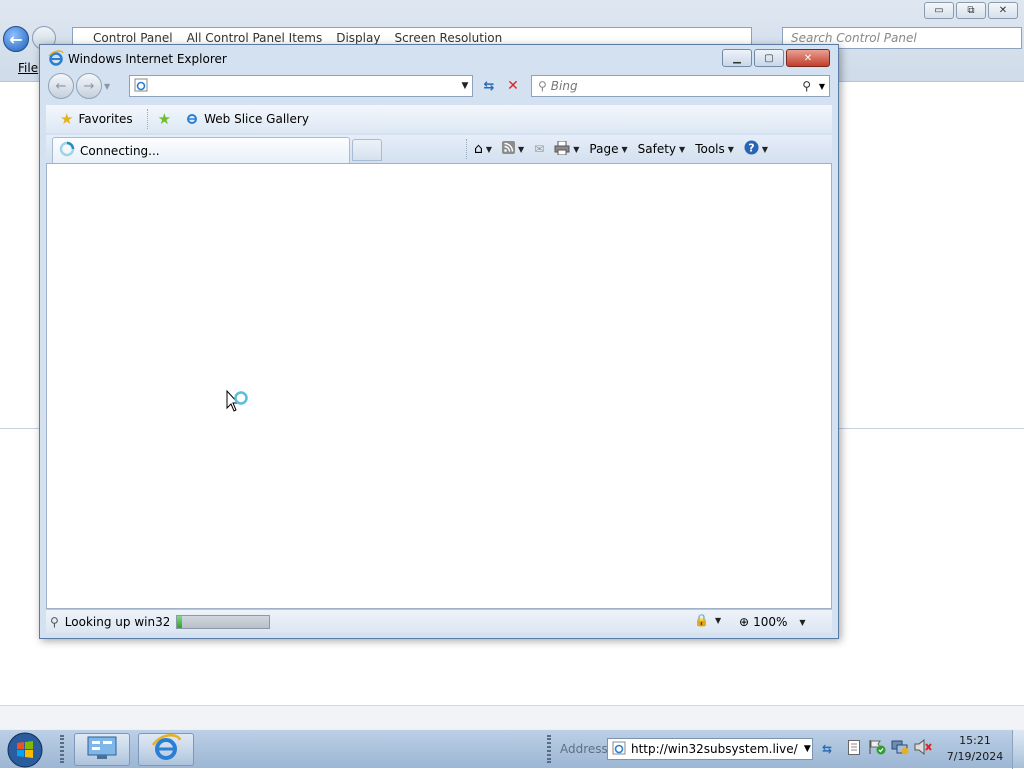 Image resolution: width=1024 pixels, height=769 pixels. I want to click on help-menu: ? ▼, so click(756, 149).